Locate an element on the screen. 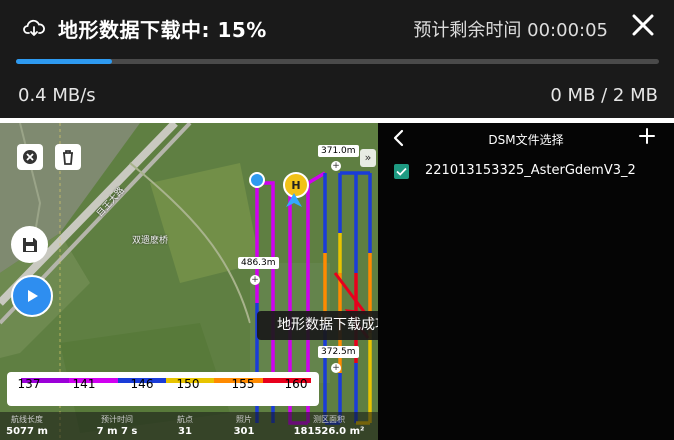 The width and height of the screenshot is (674, 440). download-title: 地形数据下载中: 15% is located at coordinates (162, 30).